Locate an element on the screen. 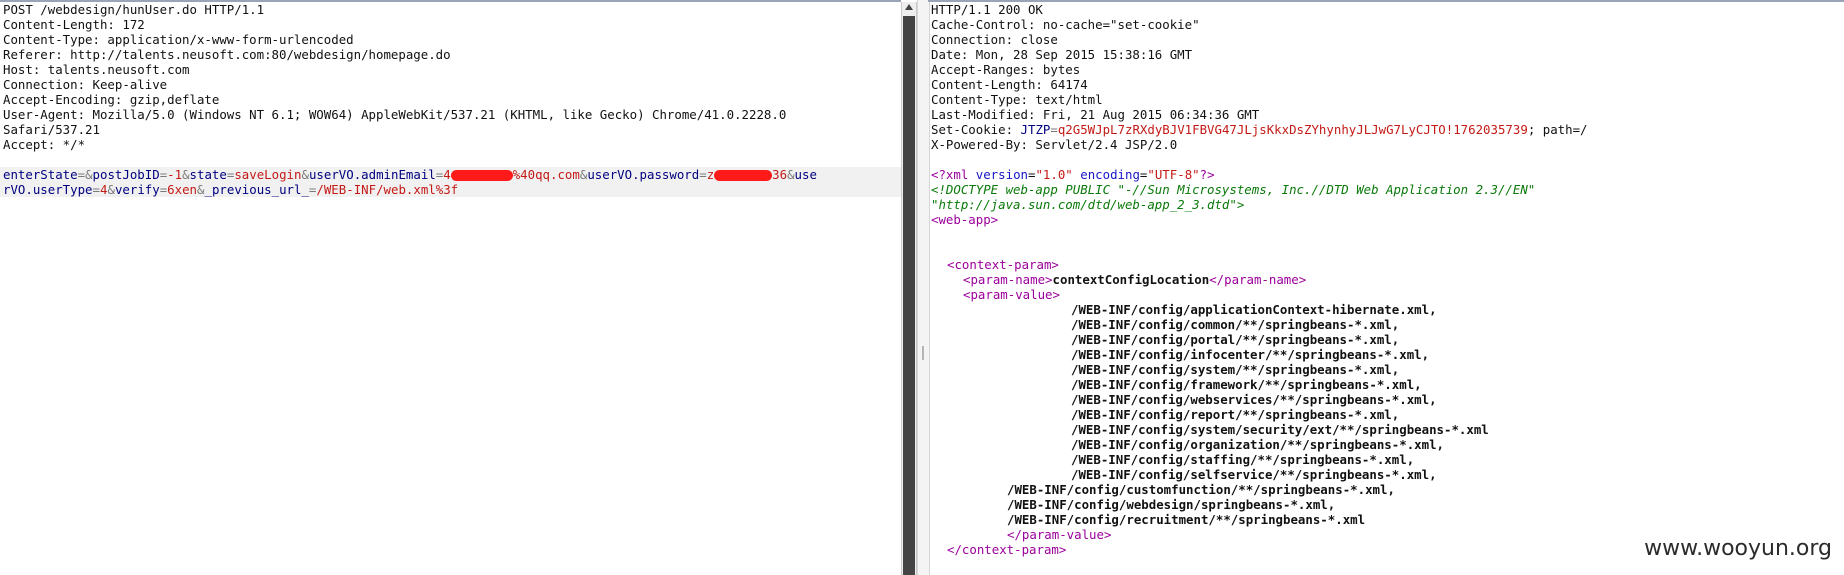 The height and width of the screenshot is (575, 1844). scroll-up-arrow-icon is located at coordinates (909, 7).